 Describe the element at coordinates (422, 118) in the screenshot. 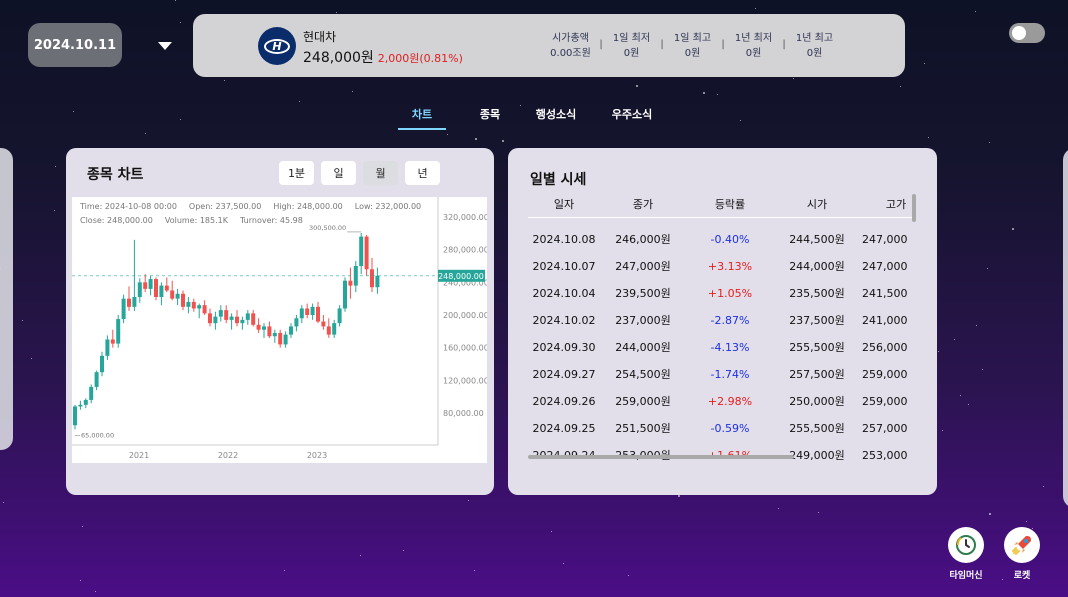

I see `tab-chart: 차트` at that location.